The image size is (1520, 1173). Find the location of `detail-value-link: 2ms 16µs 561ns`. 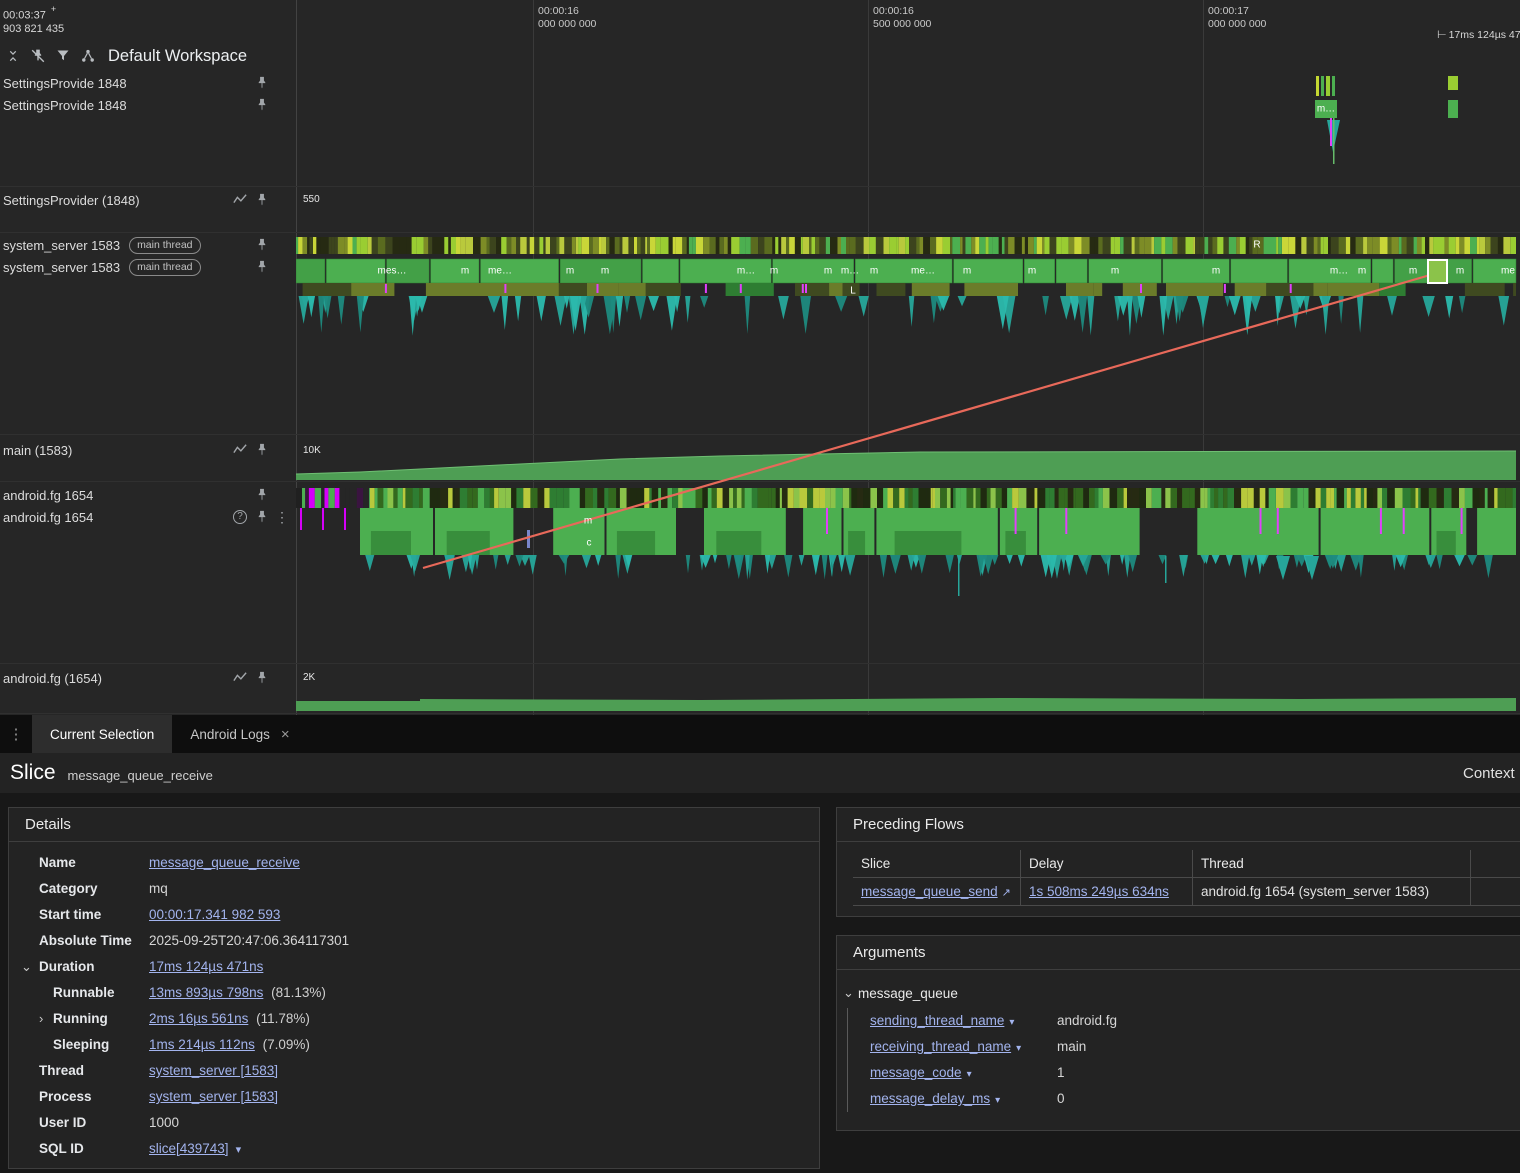

detail-value-link: 2ms 16µs 561ns is located at coordinates (198, 1018).